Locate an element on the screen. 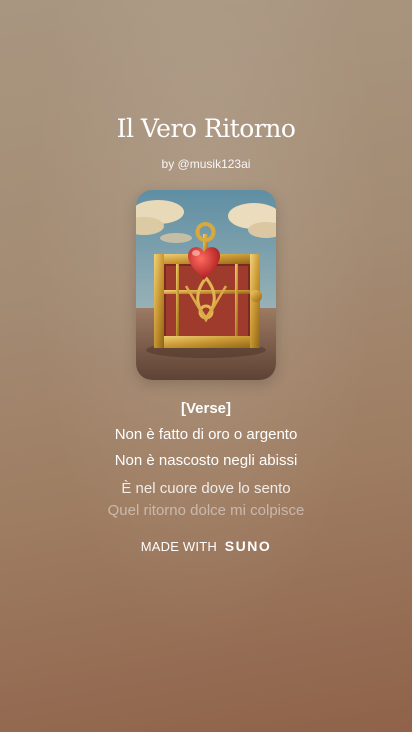  made-with-suno-badge: MADE WITH SUNO is located at coordinates (206, 546).